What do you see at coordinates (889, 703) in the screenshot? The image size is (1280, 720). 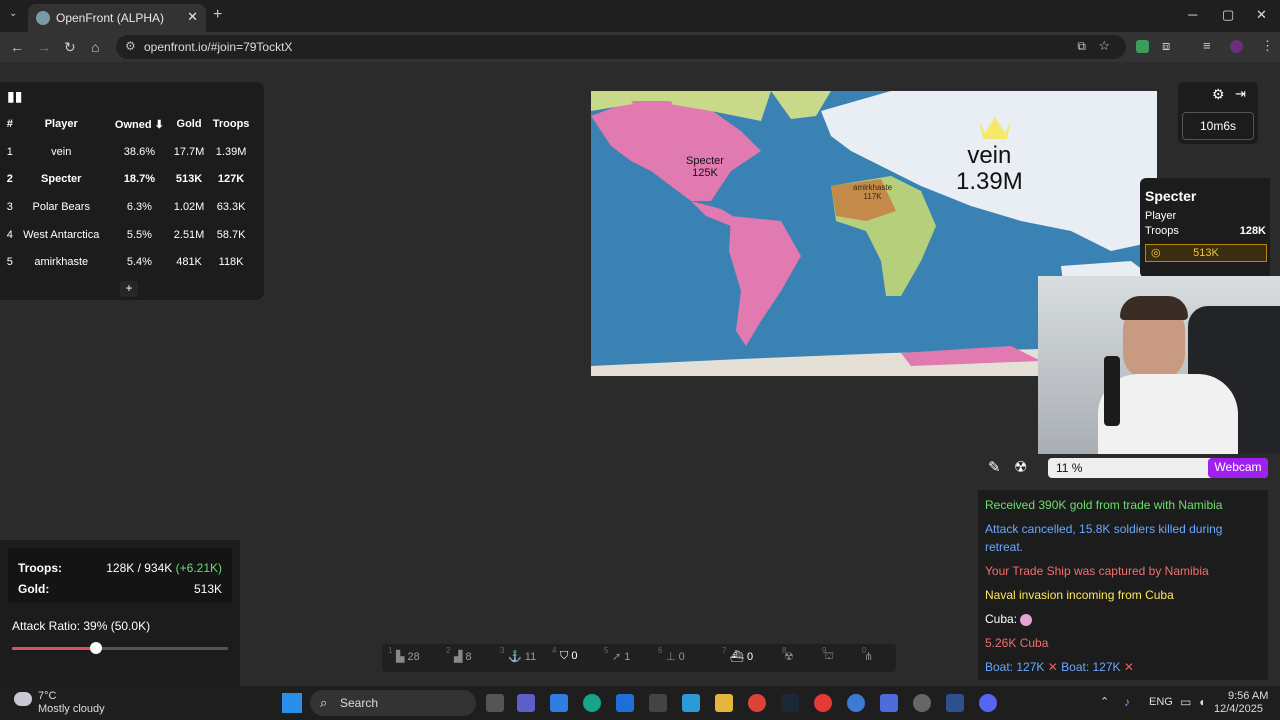 I see `app-diamond-icon` at bounding box center [889, 703].